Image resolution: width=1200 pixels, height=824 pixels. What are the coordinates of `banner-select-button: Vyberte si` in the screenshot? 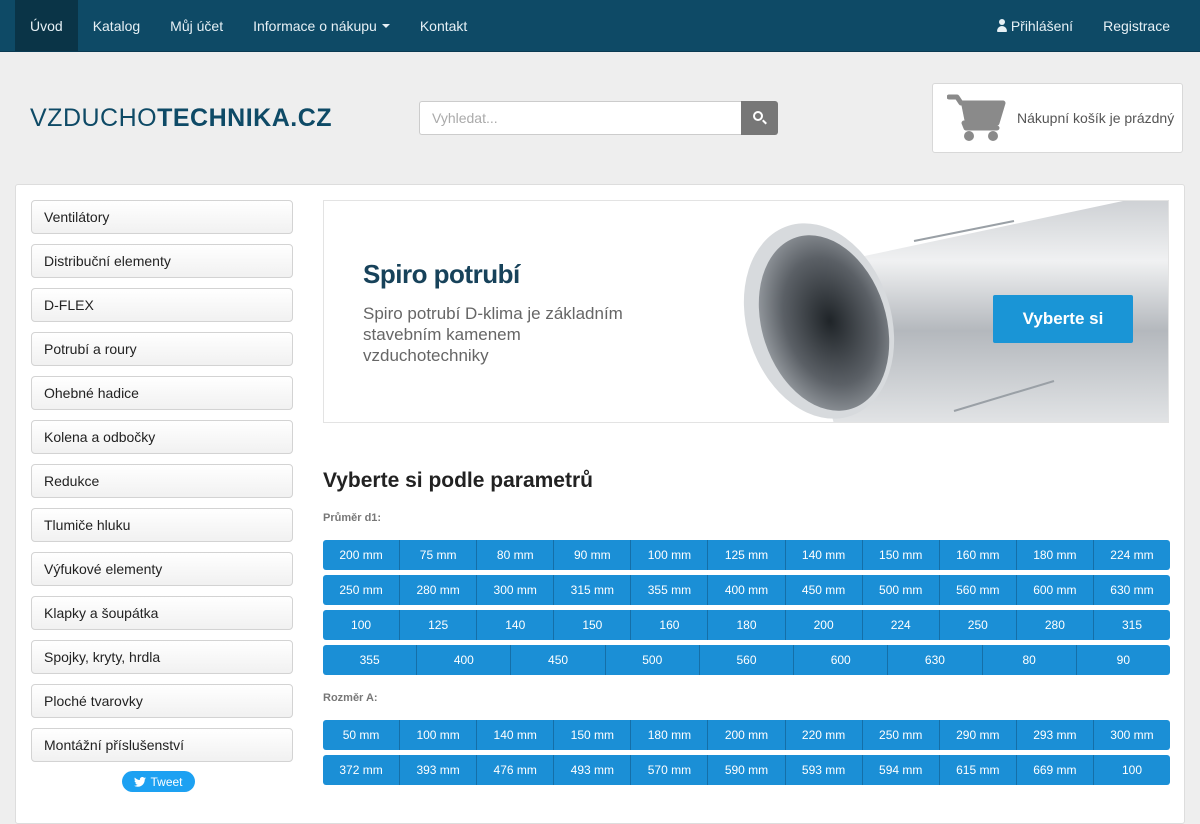 It's located at (1063, 319).